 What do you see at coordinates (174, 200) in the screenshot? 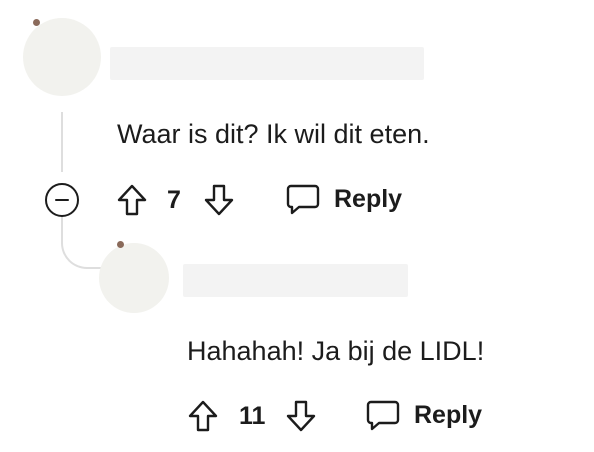
I see `vote-count: 7` at bounding box center [174, 200].